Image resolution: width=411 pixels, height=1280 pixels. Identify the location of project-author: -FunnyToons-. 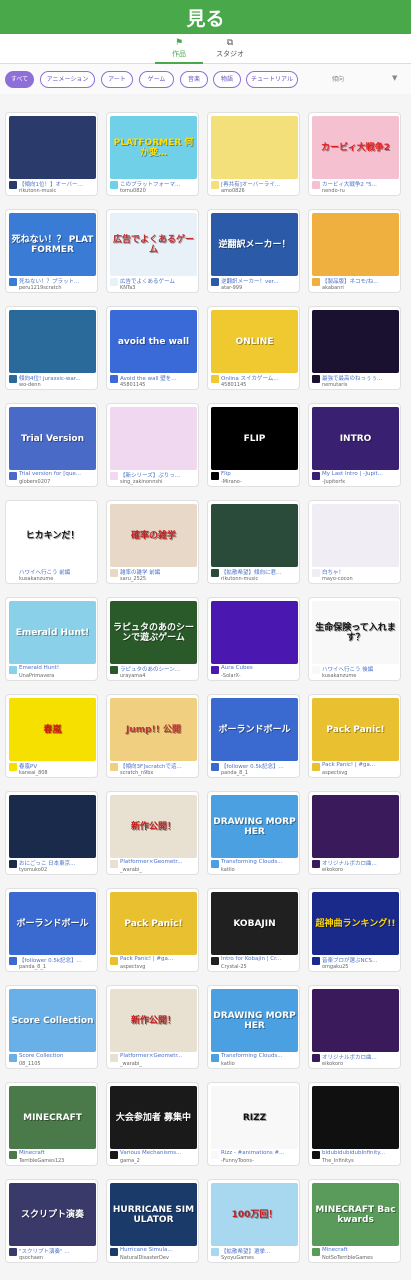
(260, 1161).